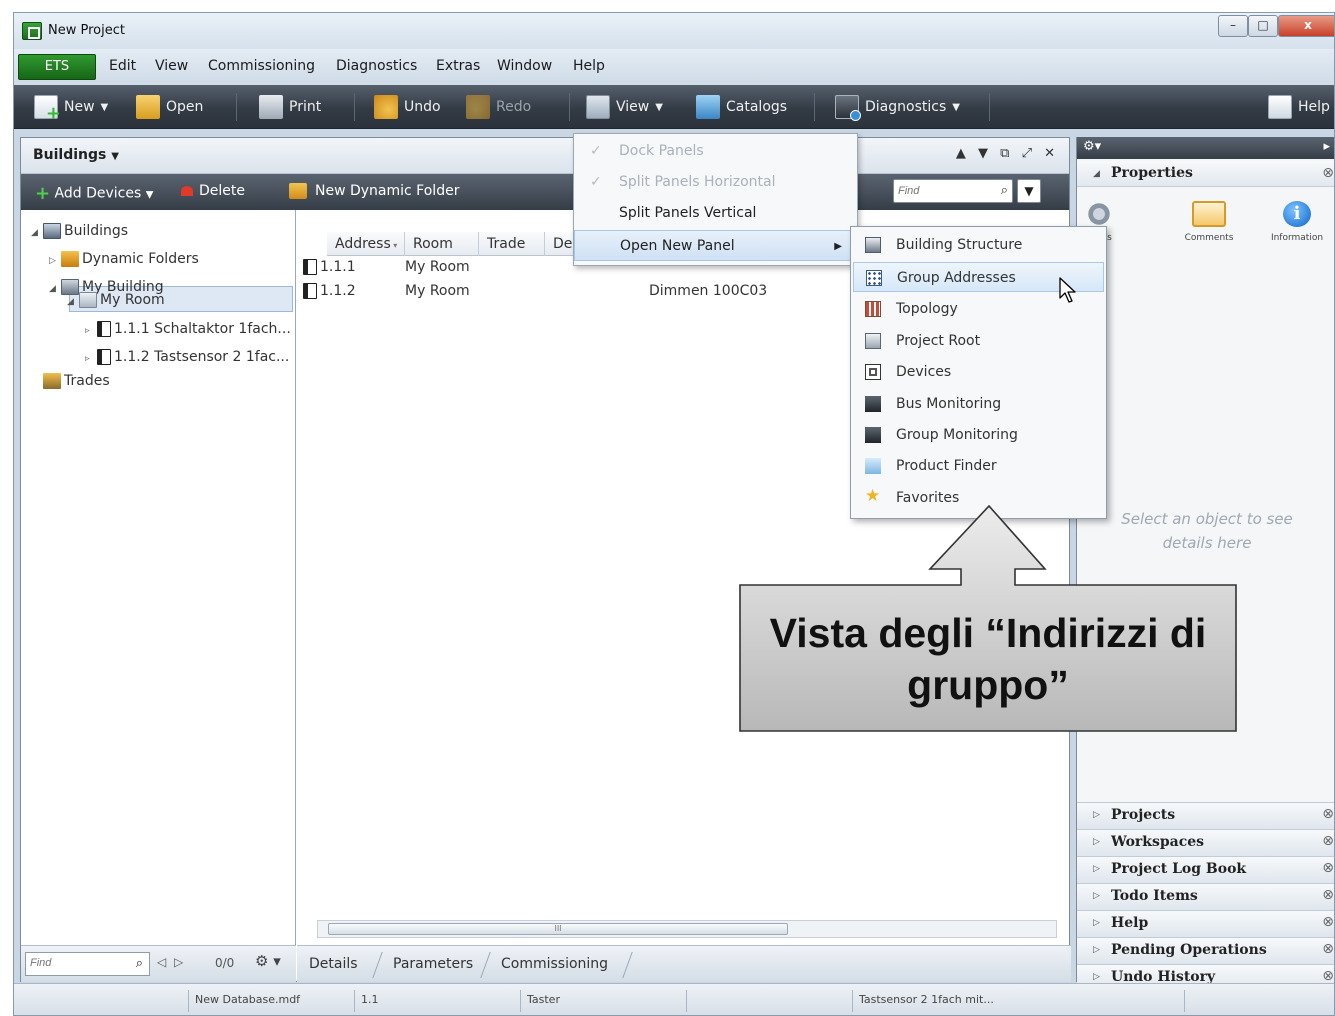 The image size is (1335, 1016). Describe the element at coordinates (171, 66) in the screenshot. I see `menu-view: View` at that location.